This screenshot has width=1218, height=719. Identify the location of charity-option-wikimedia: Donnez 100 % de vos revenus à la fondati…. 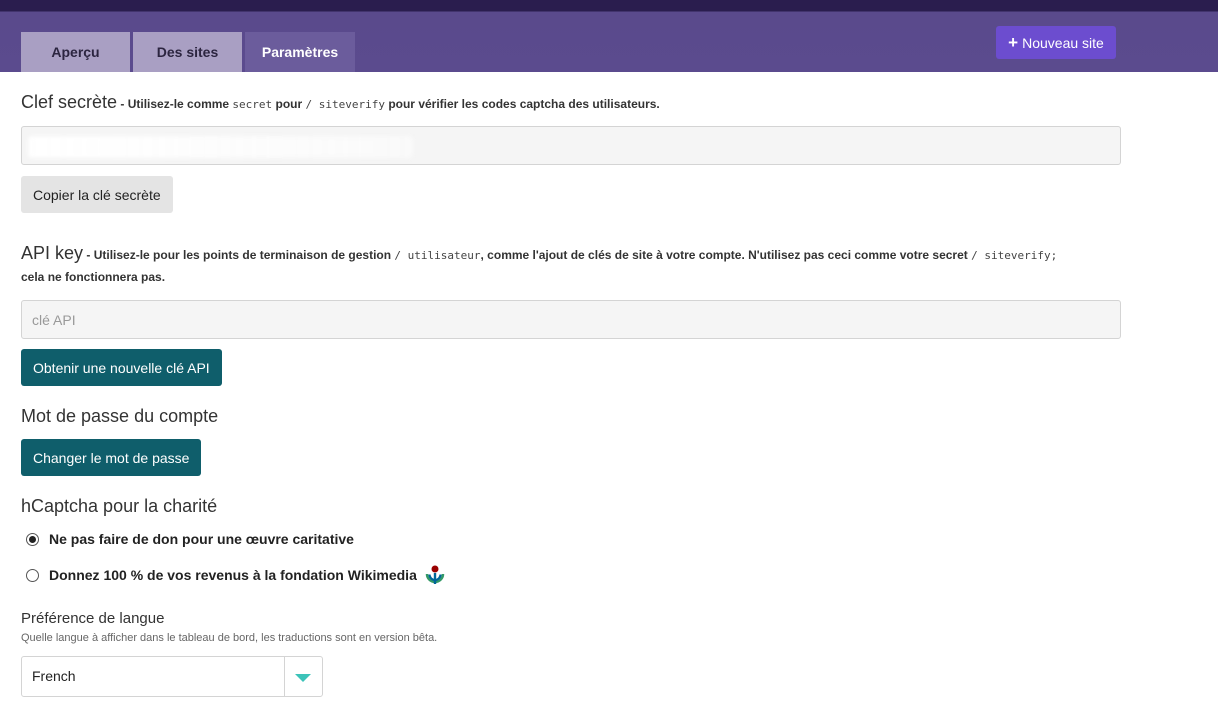
(236, 575).